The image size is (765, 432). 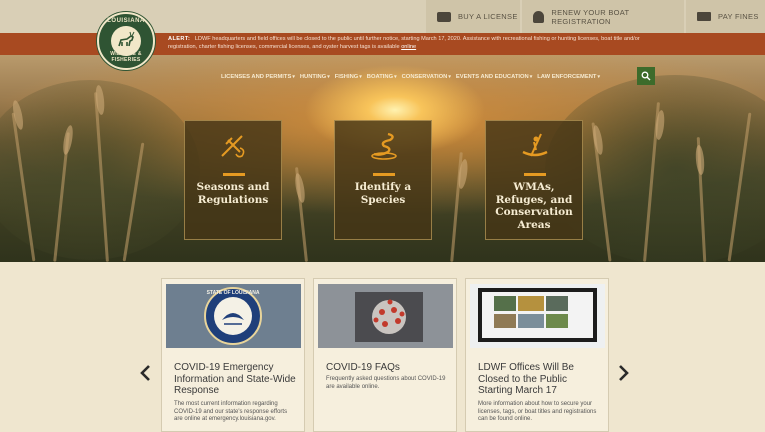 What do you see at coordinates (704, 16) in the screenshot?
I see `money-icon` at bounding box center [704, 16].